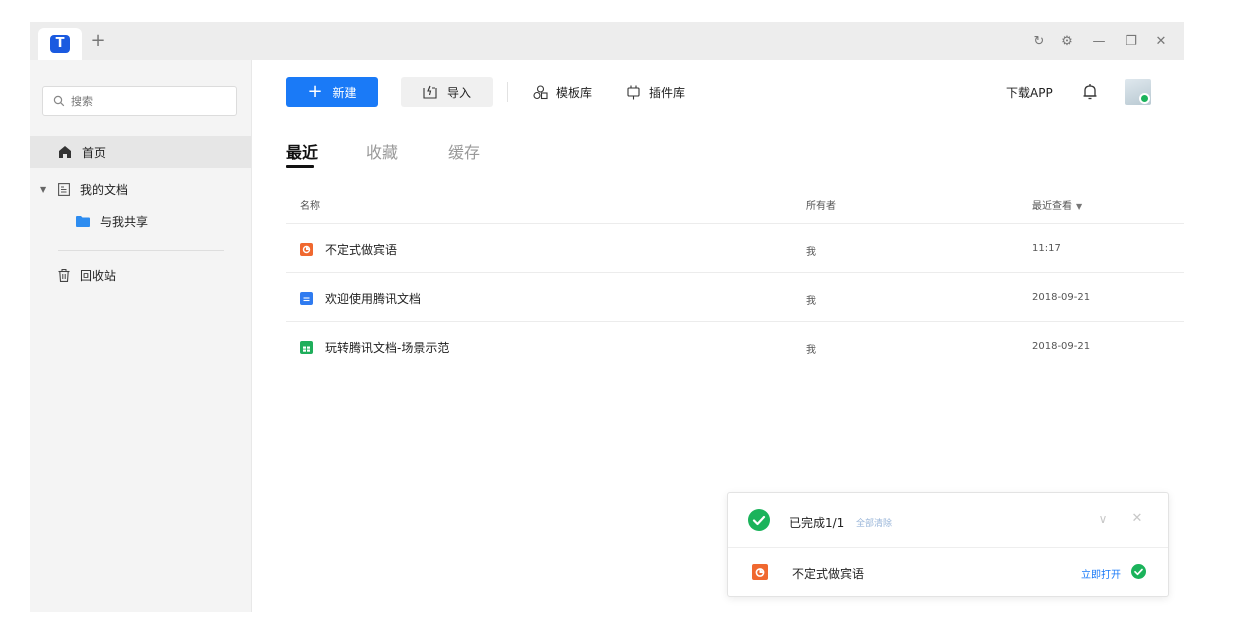 Image resolution: width=1234 pixels, height=644 pixels. I want to click on file-name: 欢迎使用腾讯文档, so click(373, 298).